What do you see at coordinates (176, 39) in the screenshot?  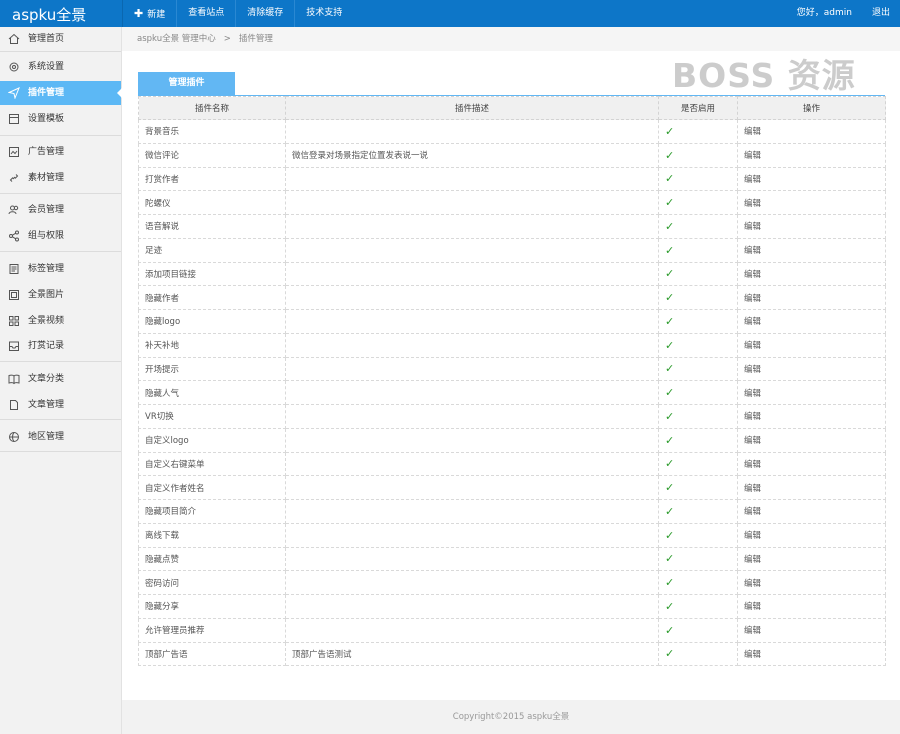 I see `breadcrumb-root: aspku全景 管理中心` at bounding box center [176, 39].